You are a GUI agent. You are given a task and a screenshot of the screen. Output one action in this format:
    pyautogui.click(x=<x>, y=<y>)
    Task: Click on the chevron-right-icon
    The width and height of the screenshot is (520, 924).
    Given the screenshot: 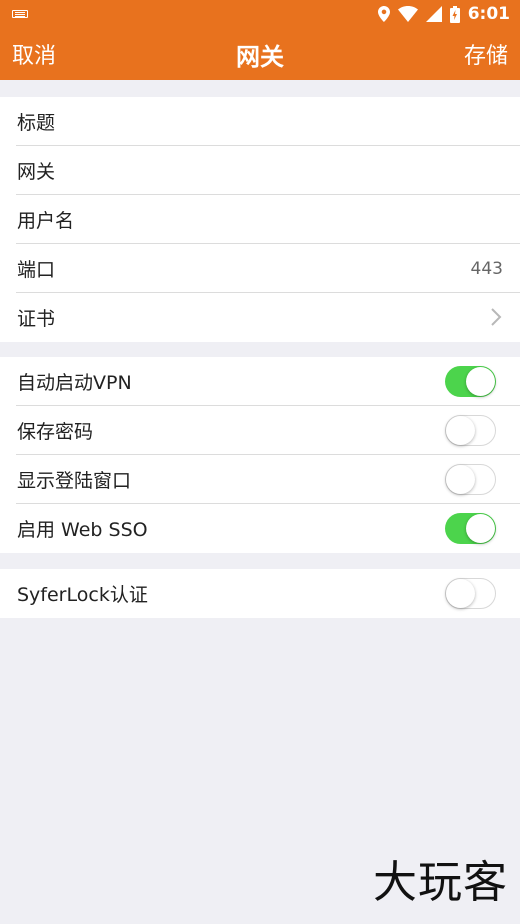 What is the action you would take?
    pyautogui.click(x=496, y=317)
    